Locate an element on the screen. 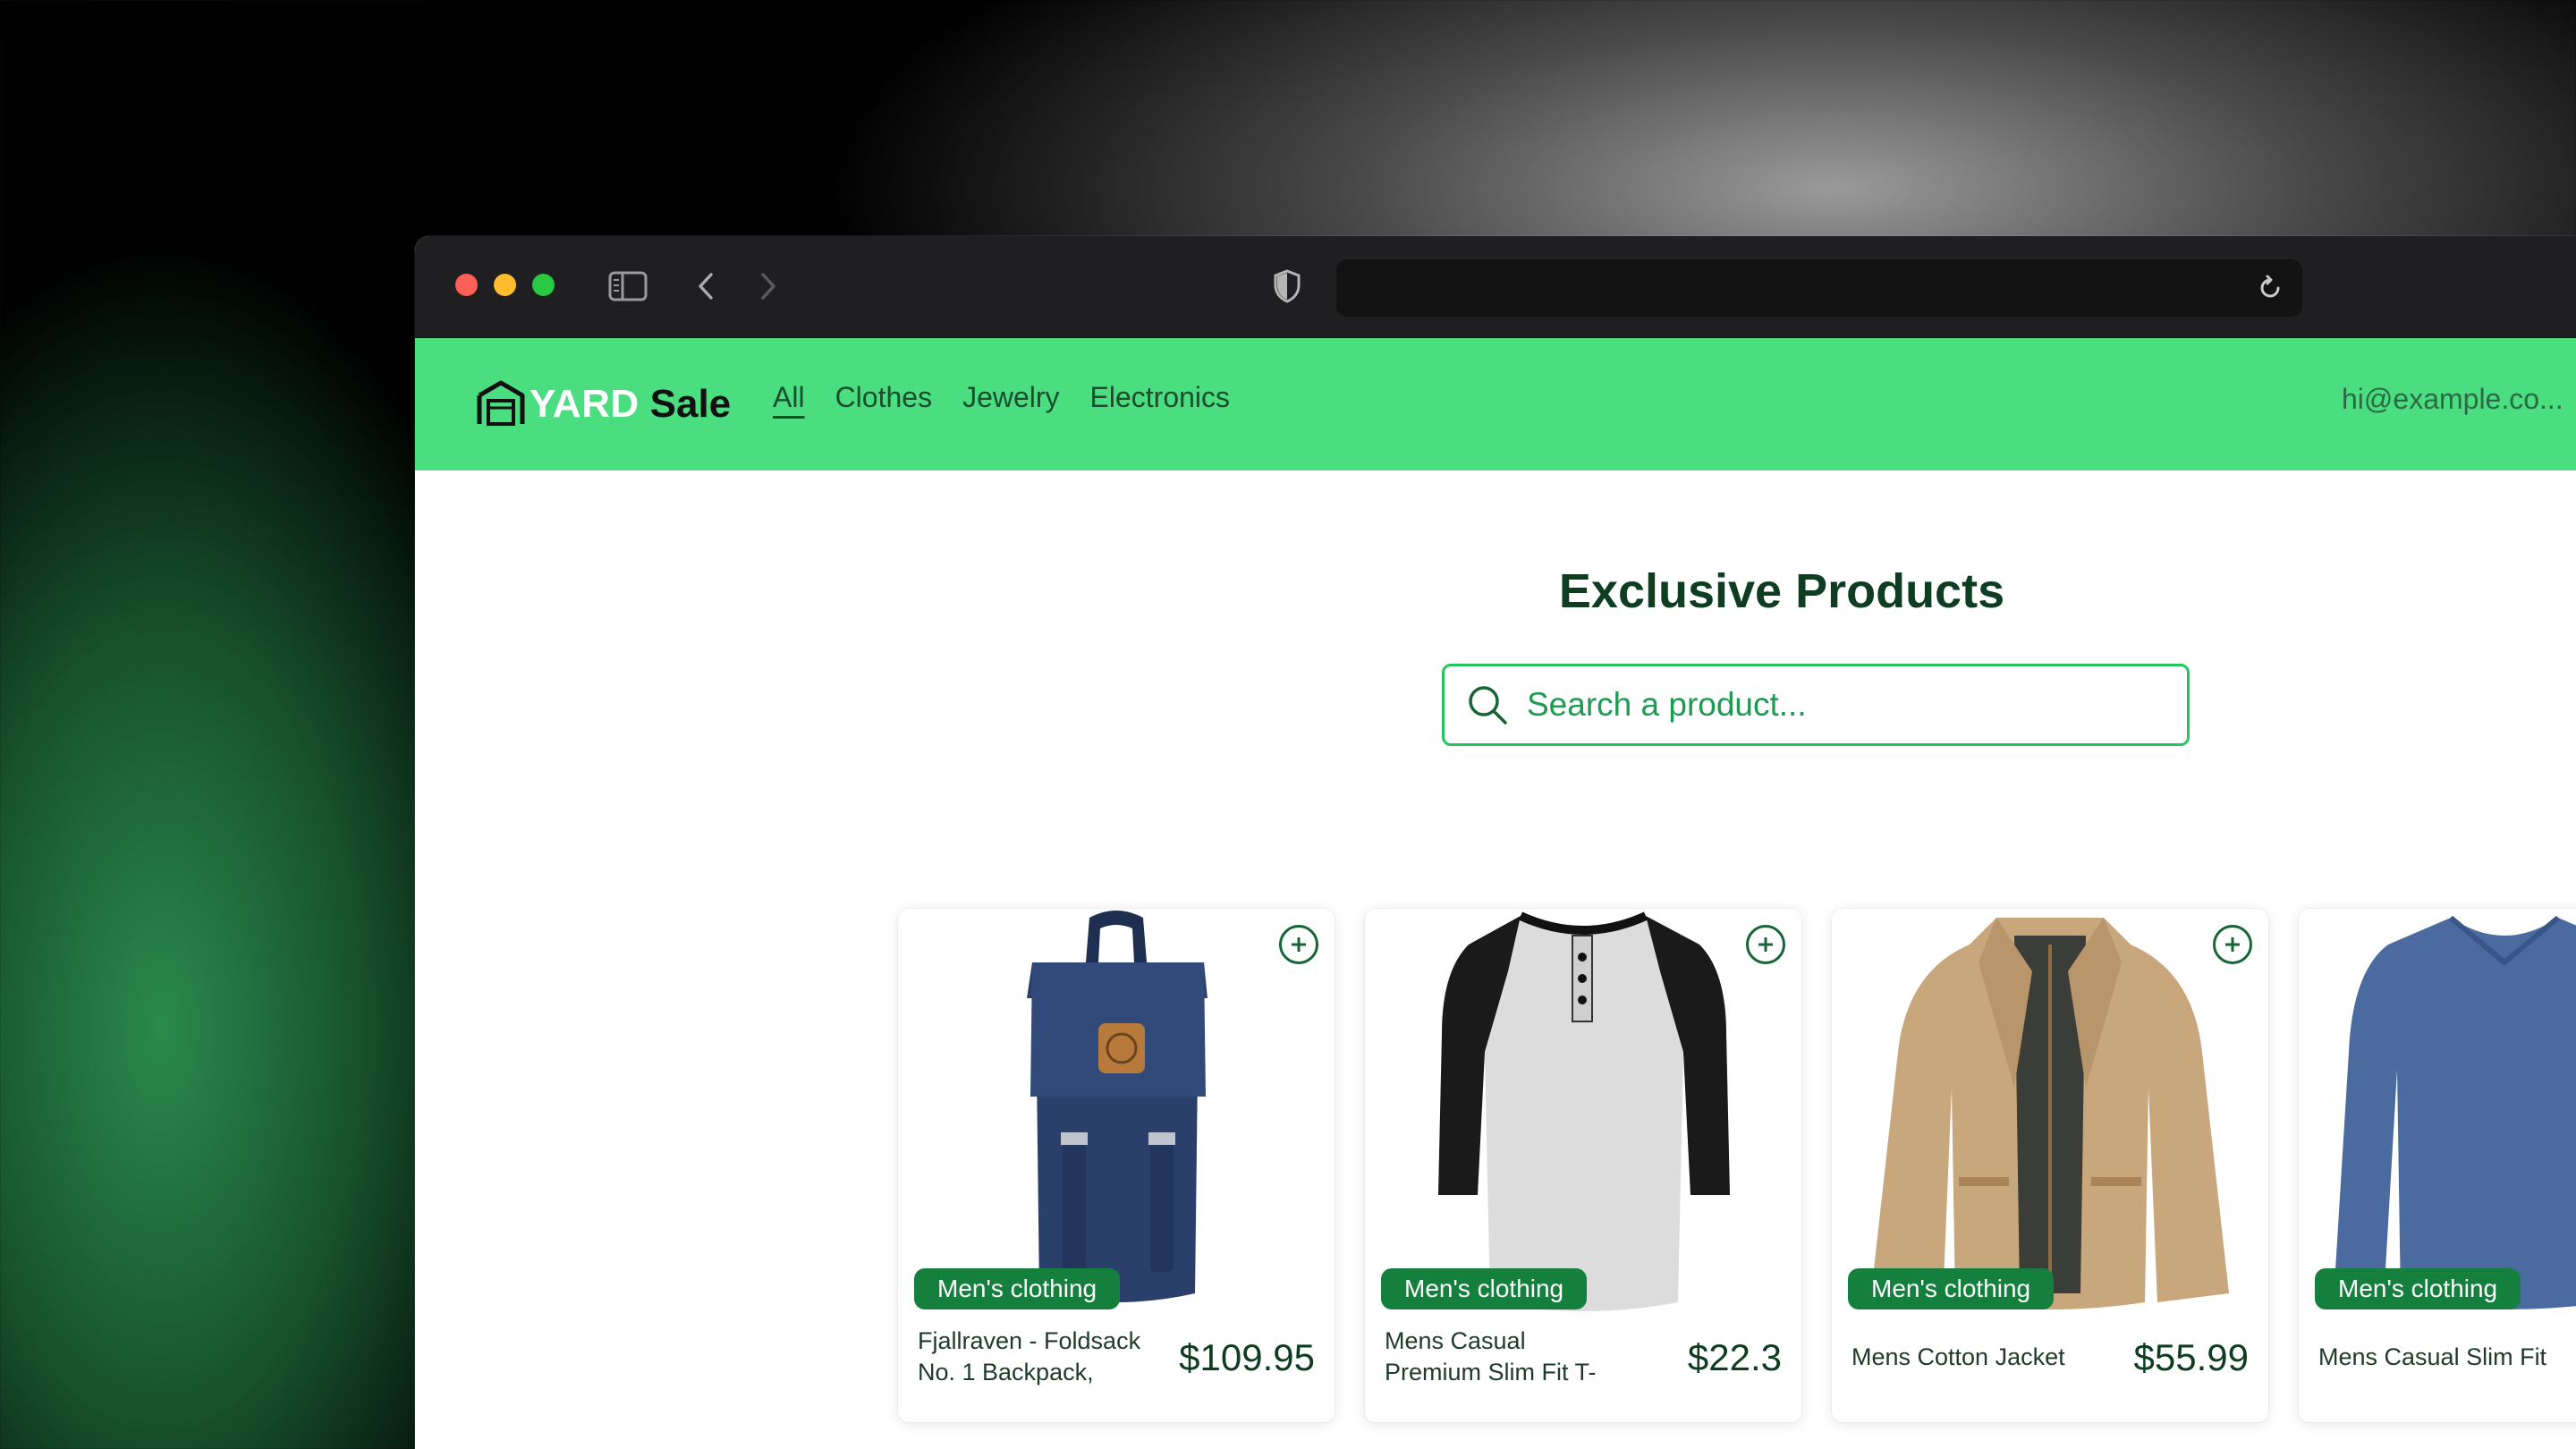 This screenshot has width=2576, height=1449. product-title: Mens Casual Premium Slim Fit T-Shirts is located at coordinates (1491, 1356).